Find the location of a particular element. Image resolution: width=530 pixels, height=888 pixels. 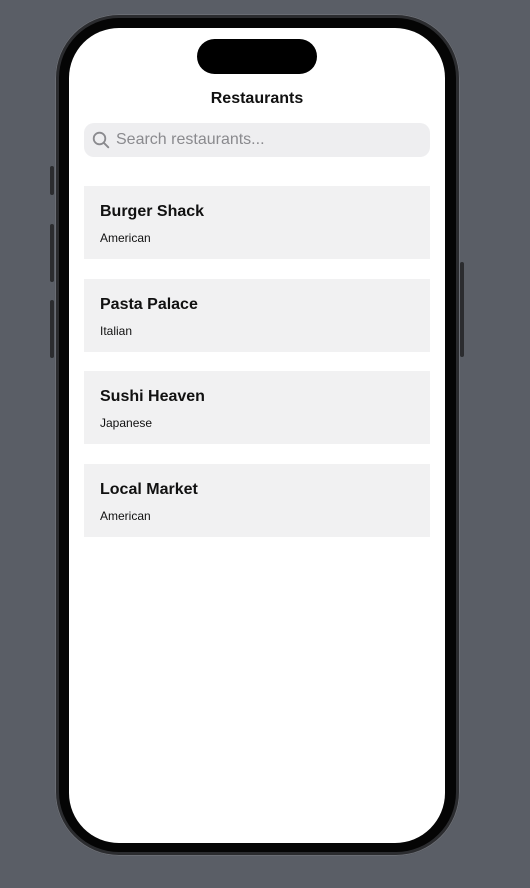

restaurant-name: Pasta Palace is located at coordinates (149, 304).